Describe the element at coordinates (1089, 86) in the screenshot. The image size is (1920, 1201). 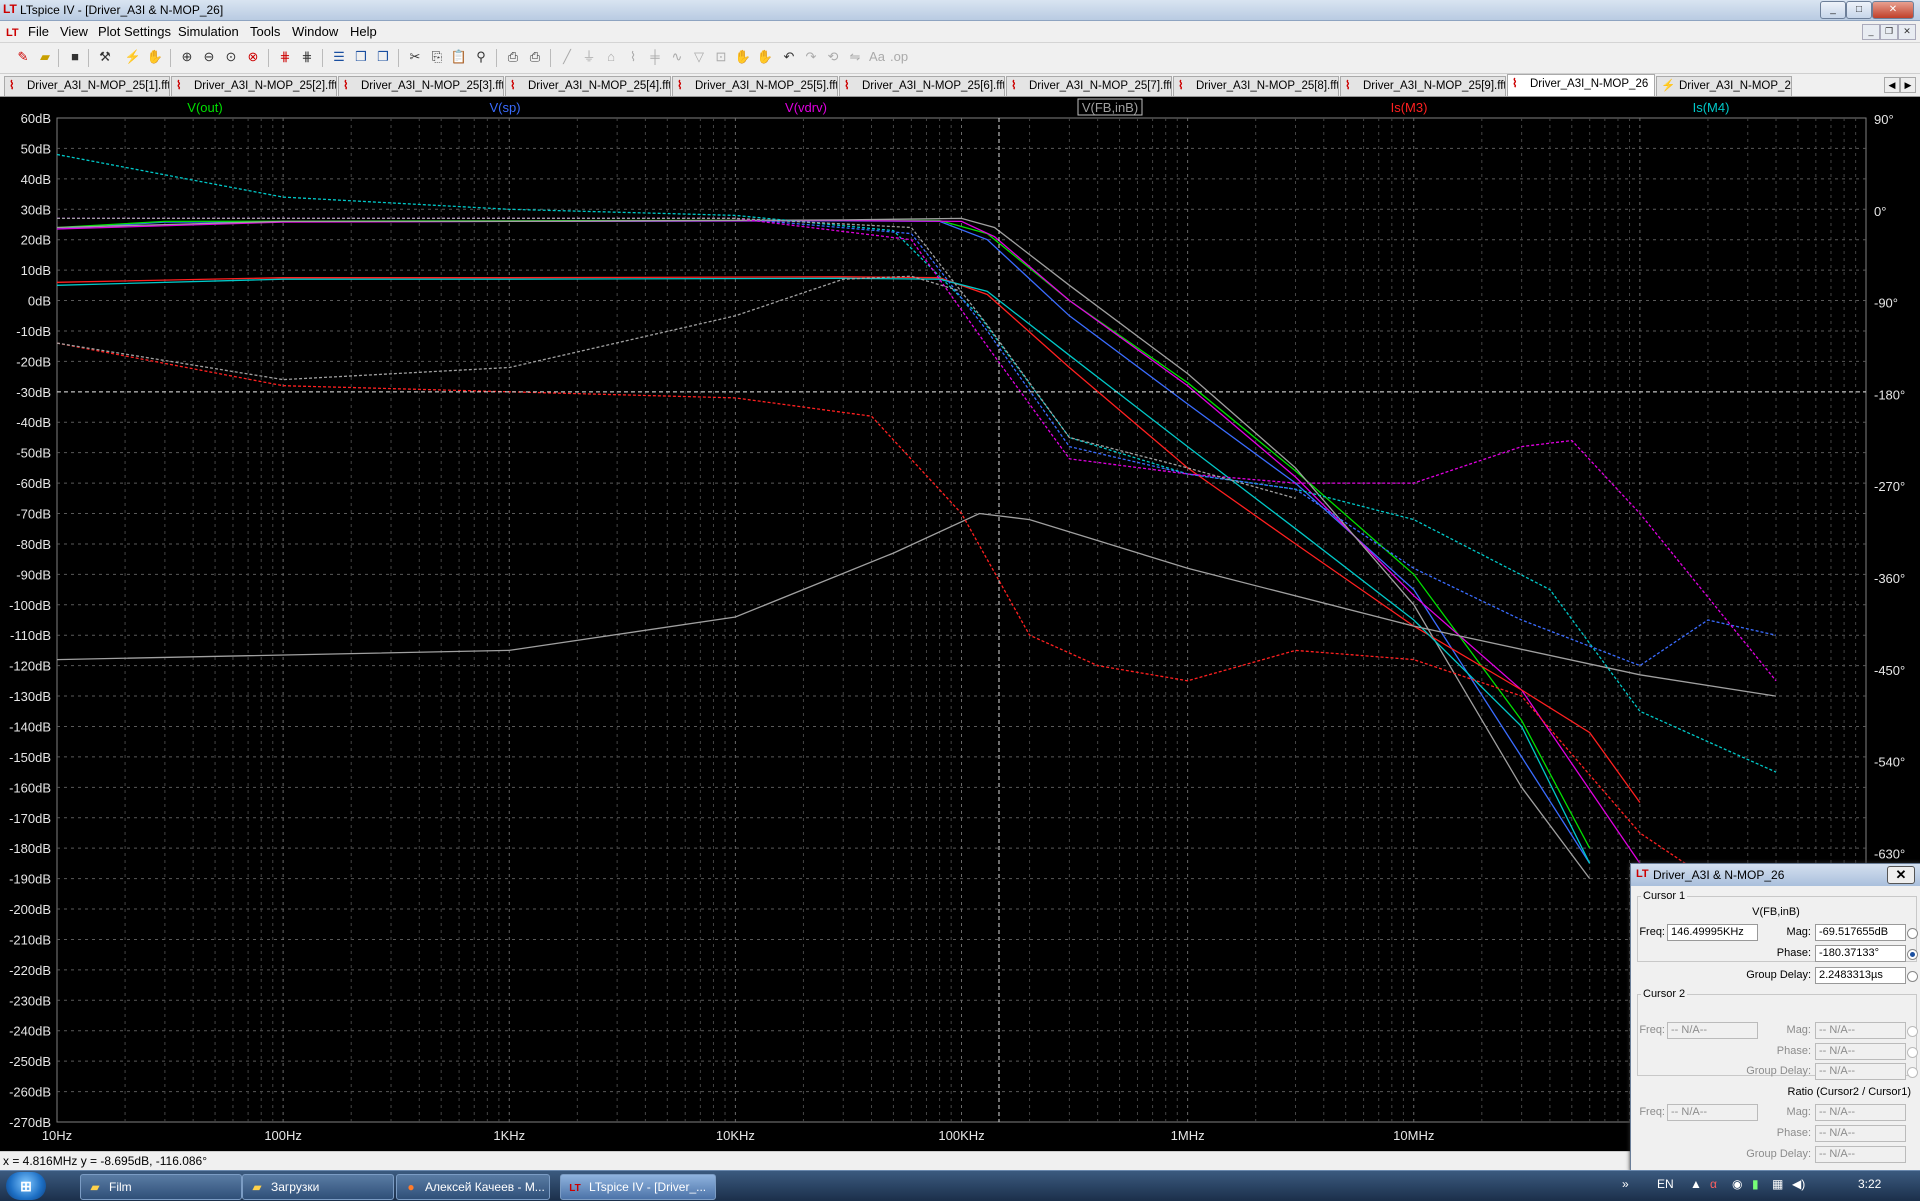
I see `tab-fft-7: ⌇ Driver_A3I_N-MOP_25[7].fft` at that location.